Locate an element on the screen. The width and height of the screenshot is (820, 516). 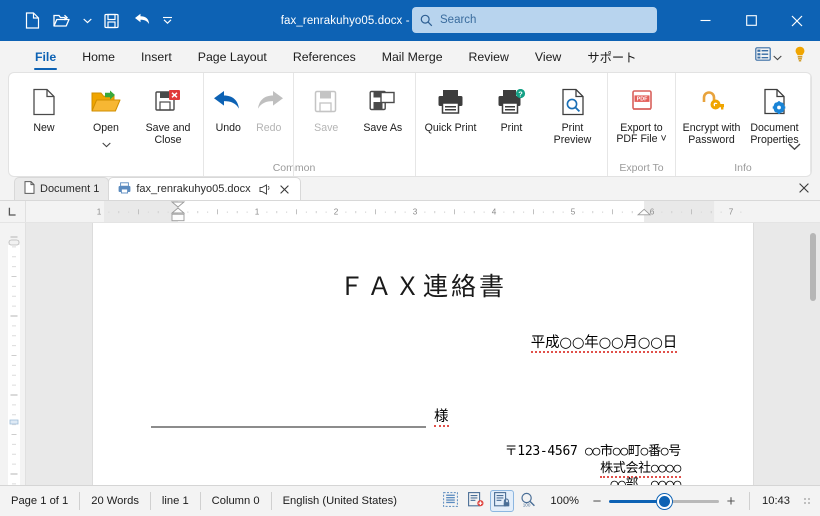
undo-arrow-icon is located at coordinates (228, 102).